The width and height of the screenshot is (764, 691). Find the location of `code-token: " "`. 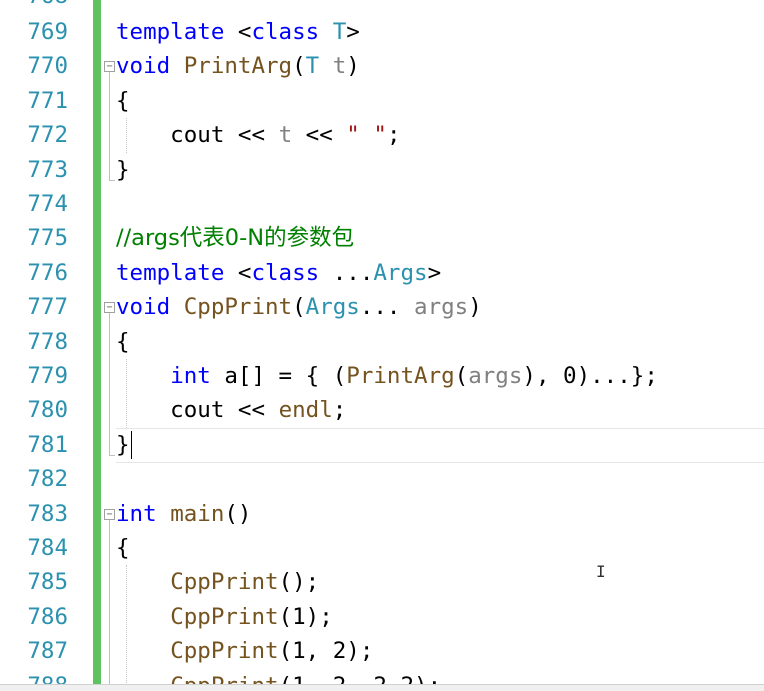

code-token: " " is located at coordinates (366, 135).